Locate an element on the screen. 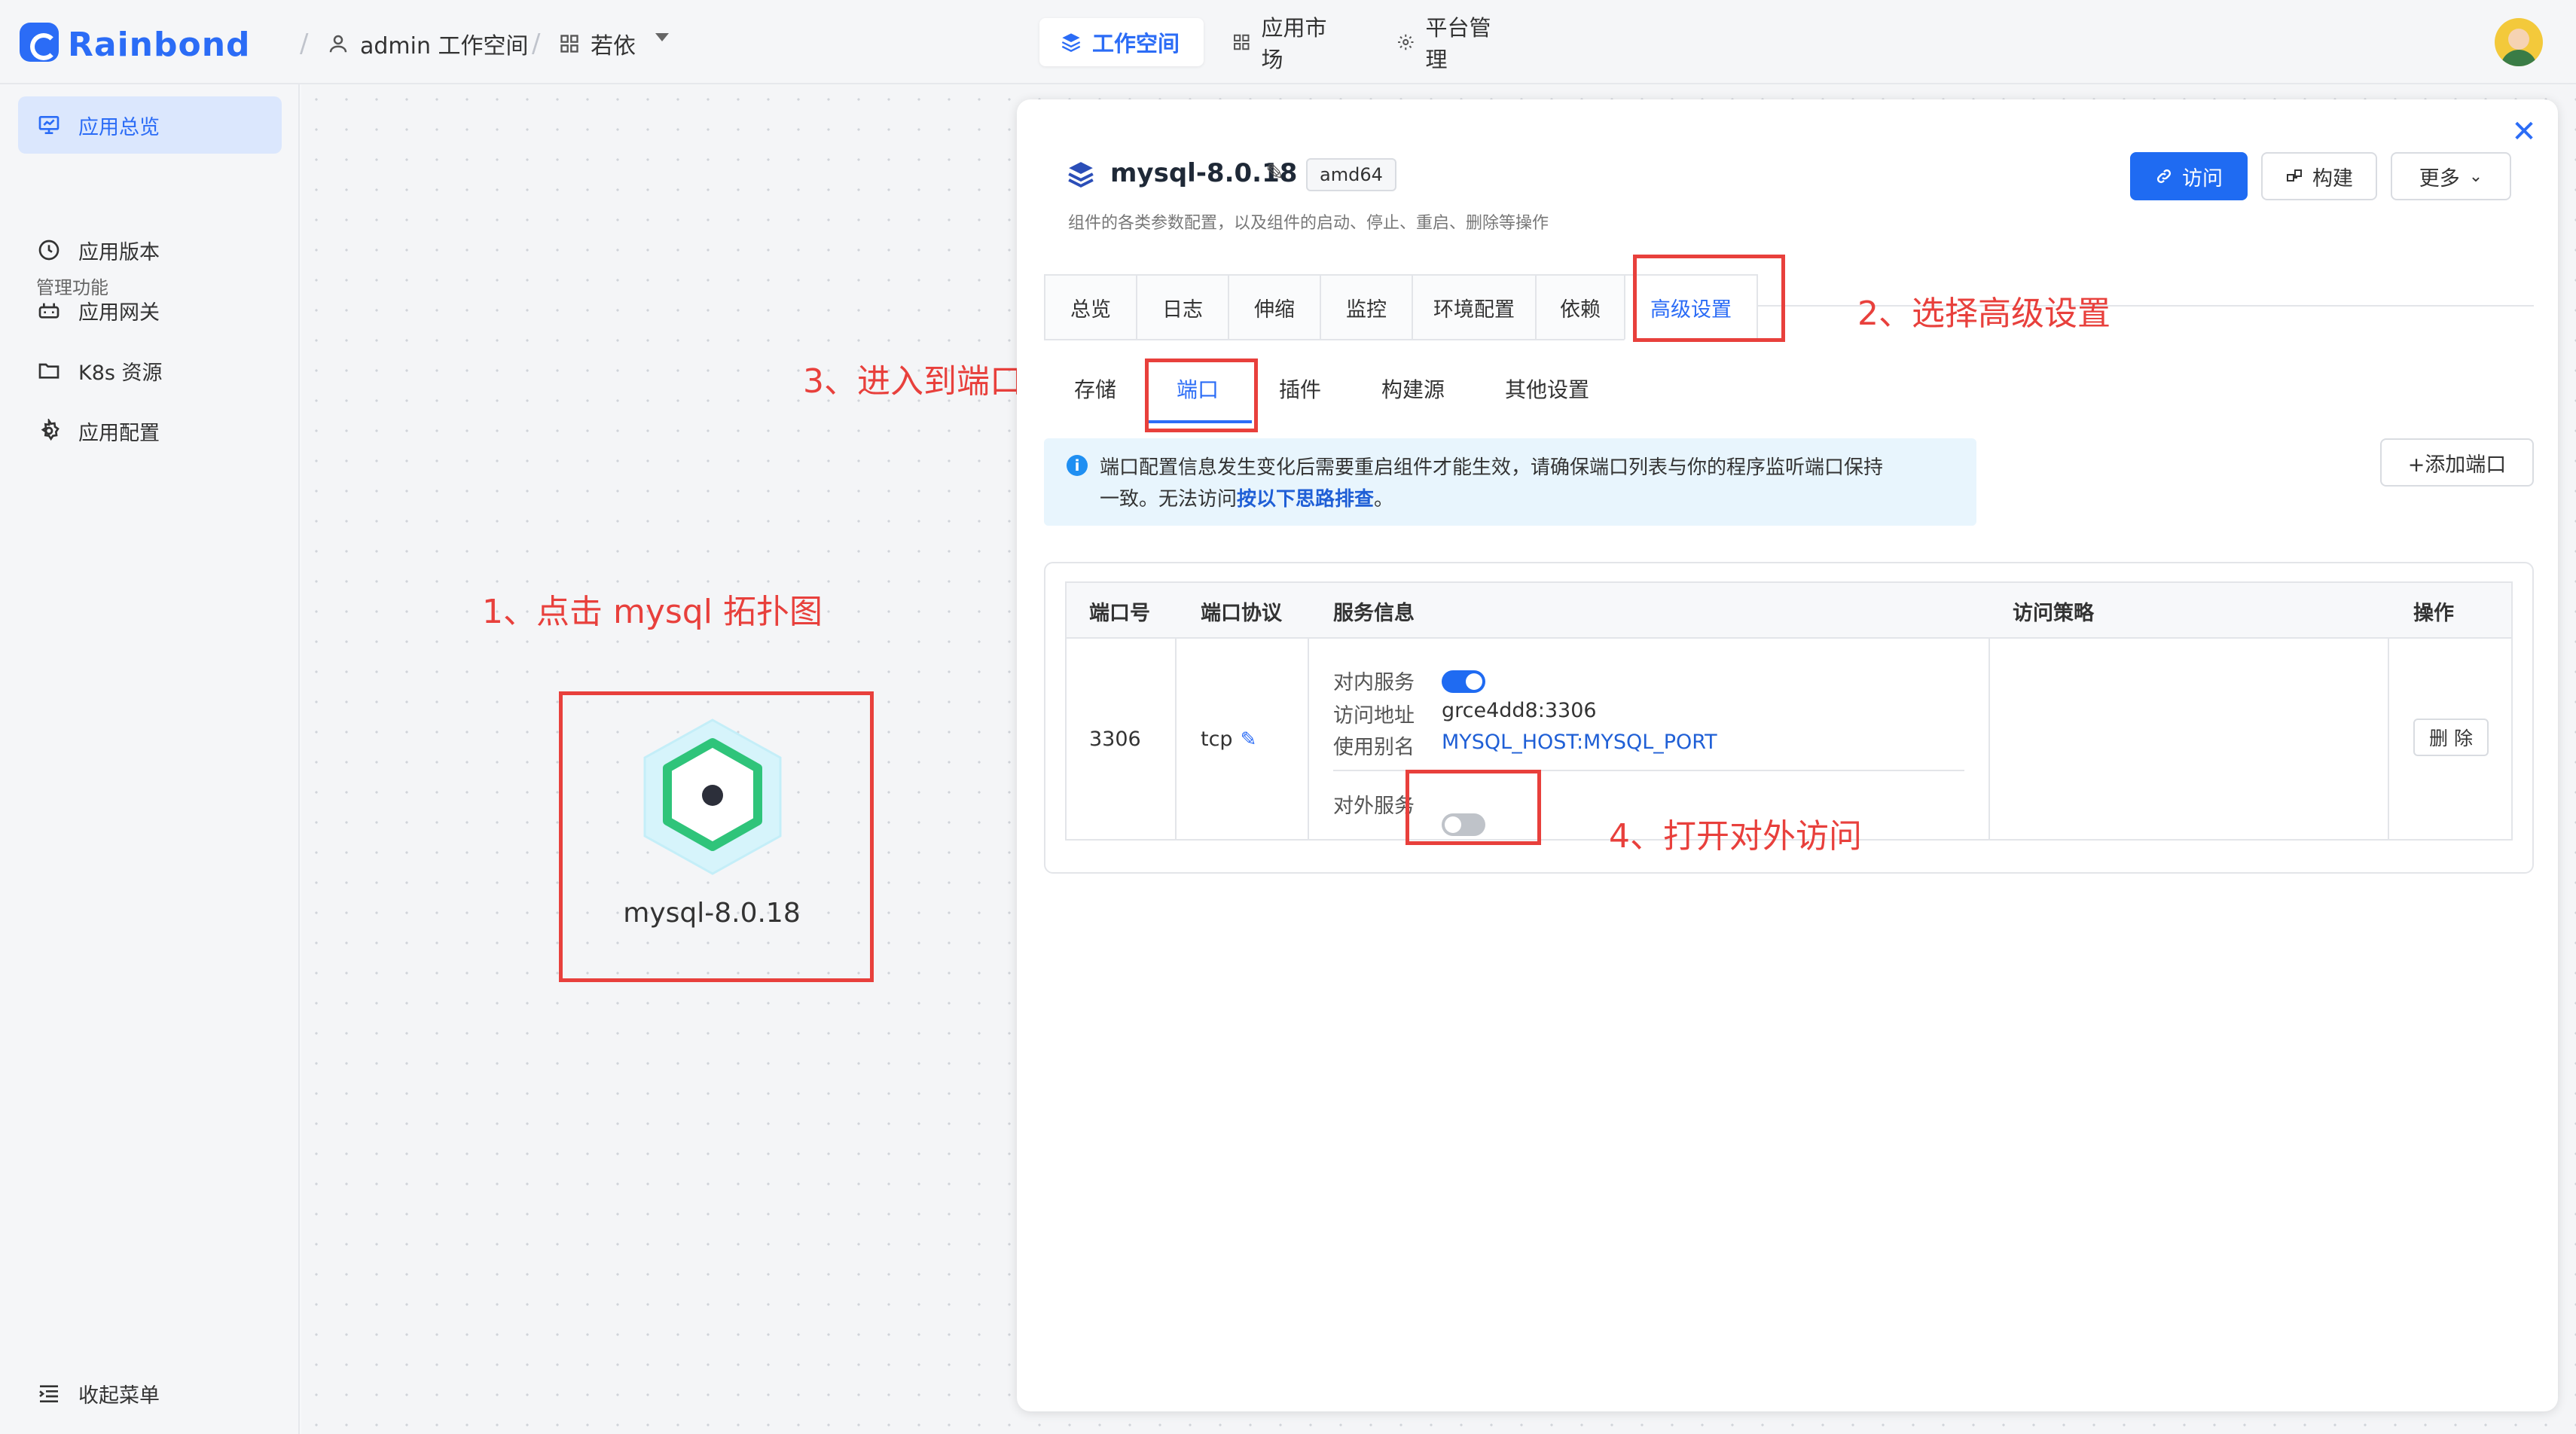 The image size is (2576, 1434). col-header-access-policy: 访问策略 is located at coordinates (2053, 613).